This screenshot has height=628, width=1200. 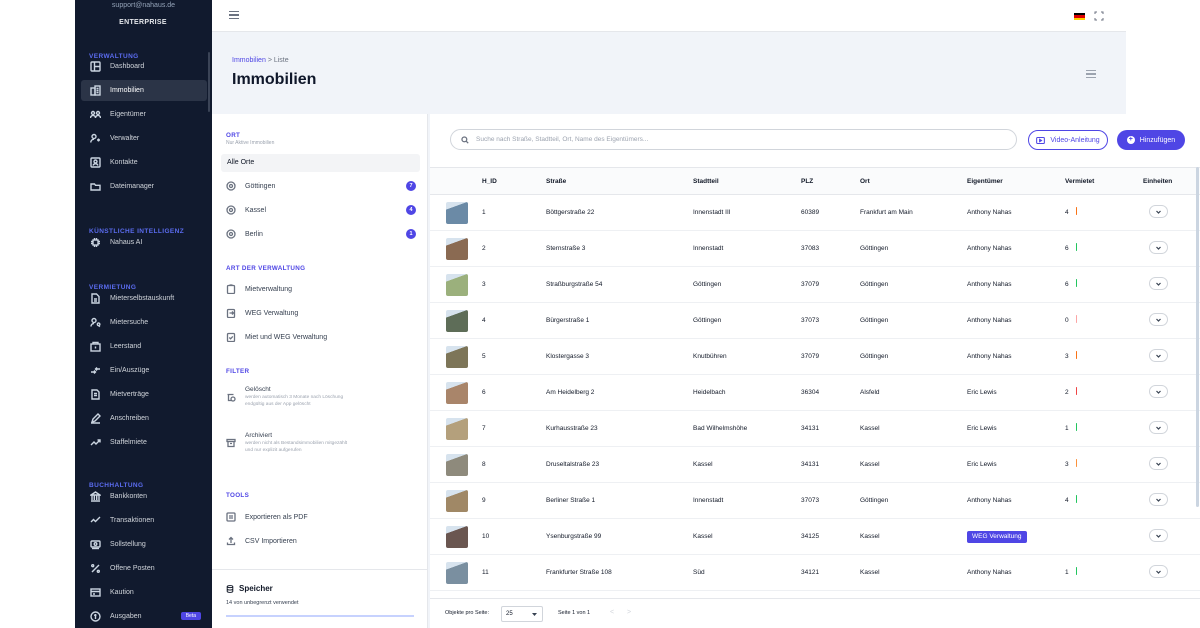 What do you see at coordinates (95, 395) in the screenshot?
I see `contract-icon` at bounding box center [95, 395].